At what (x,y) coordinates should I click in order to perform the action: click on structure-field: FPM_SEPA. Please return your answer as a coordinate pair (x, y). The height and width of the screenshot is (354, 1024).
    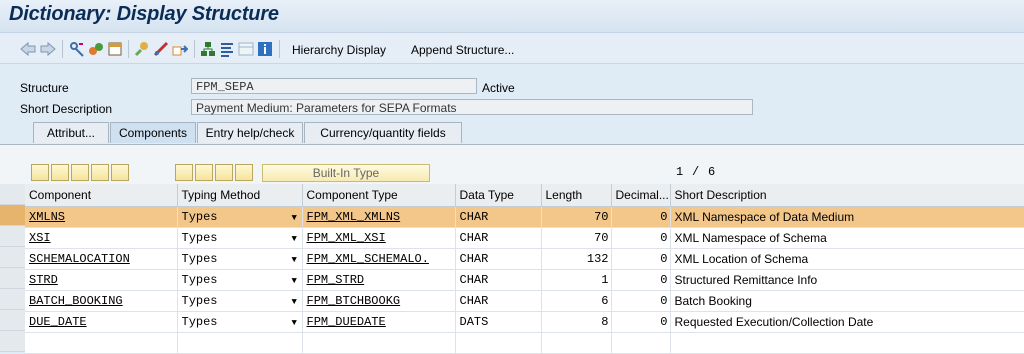
    Looking at the image, I should click on (334, 86).